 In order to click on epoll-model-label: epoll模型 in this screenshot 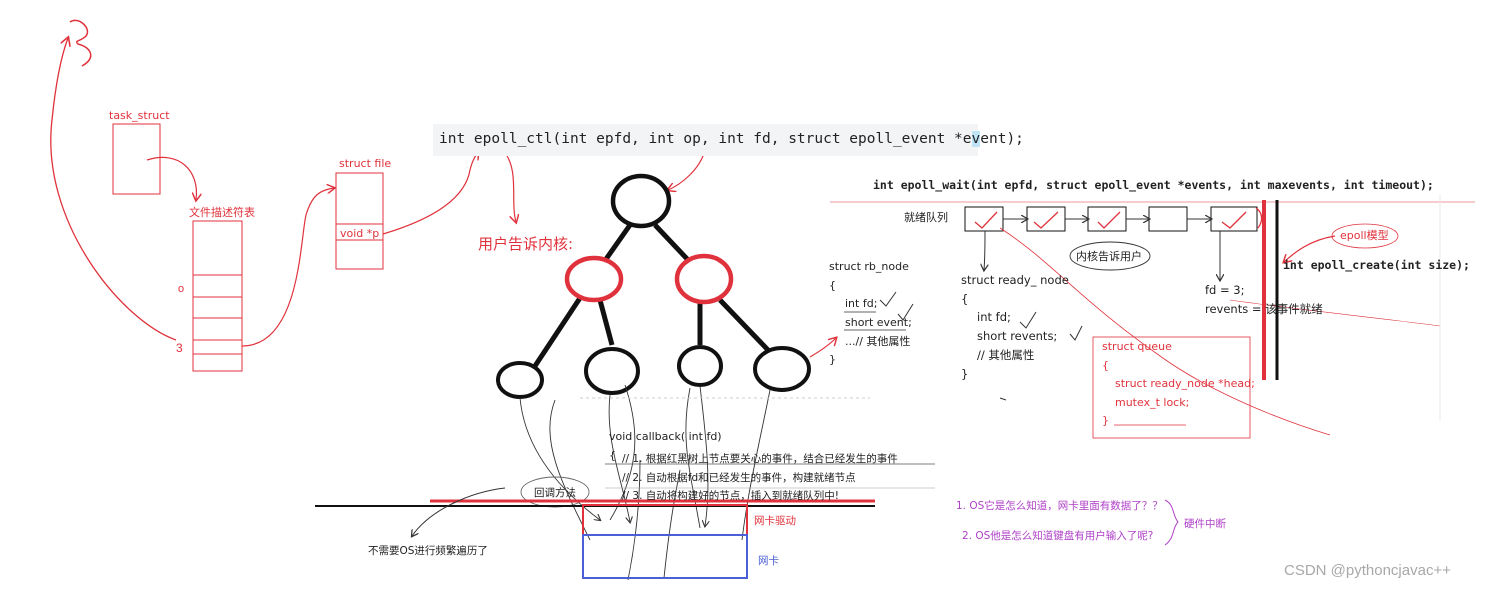, I will do `click(1364, 235)`.